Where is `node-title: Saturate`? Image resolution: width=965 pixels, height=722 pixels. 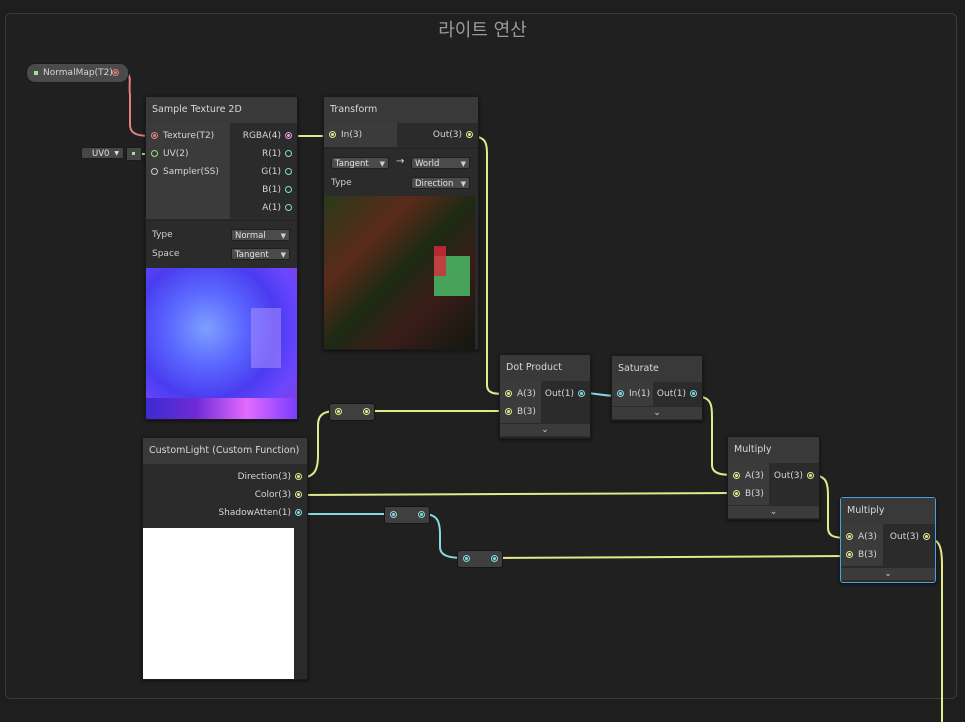 node-title: Saturate is located at coordinates (657, 369).